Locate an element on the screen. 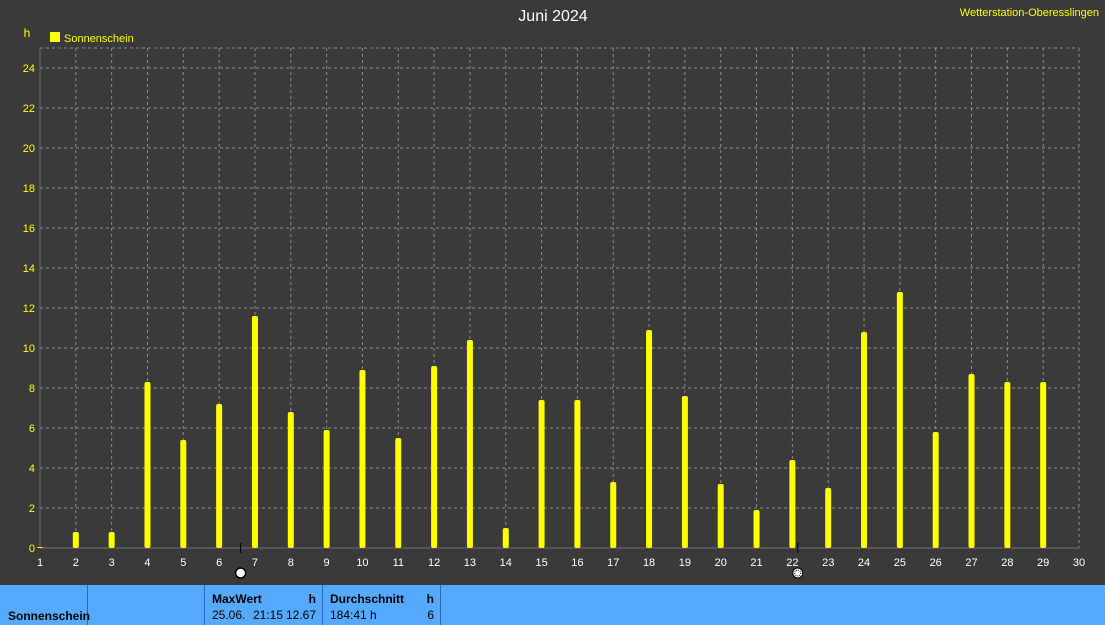 The image size is (1105, 625). max-date: 25.06. is located at coordinates (229, 615).